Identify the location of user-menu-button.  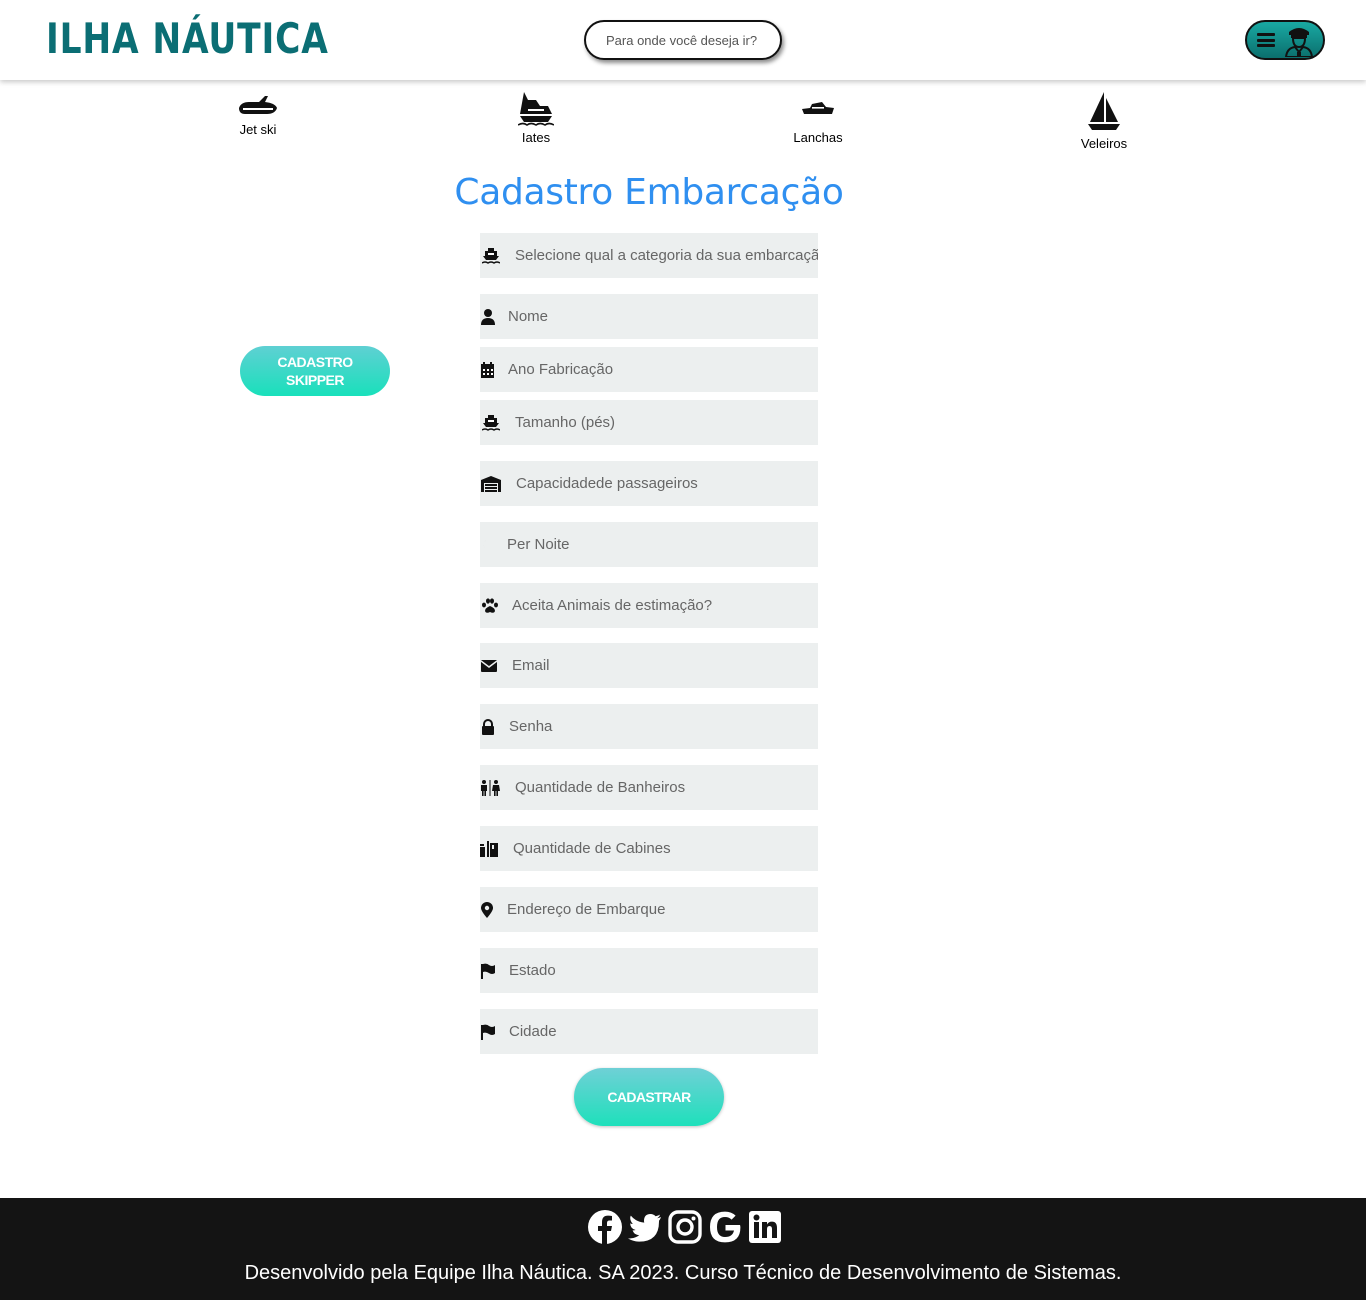
(1285, 40).